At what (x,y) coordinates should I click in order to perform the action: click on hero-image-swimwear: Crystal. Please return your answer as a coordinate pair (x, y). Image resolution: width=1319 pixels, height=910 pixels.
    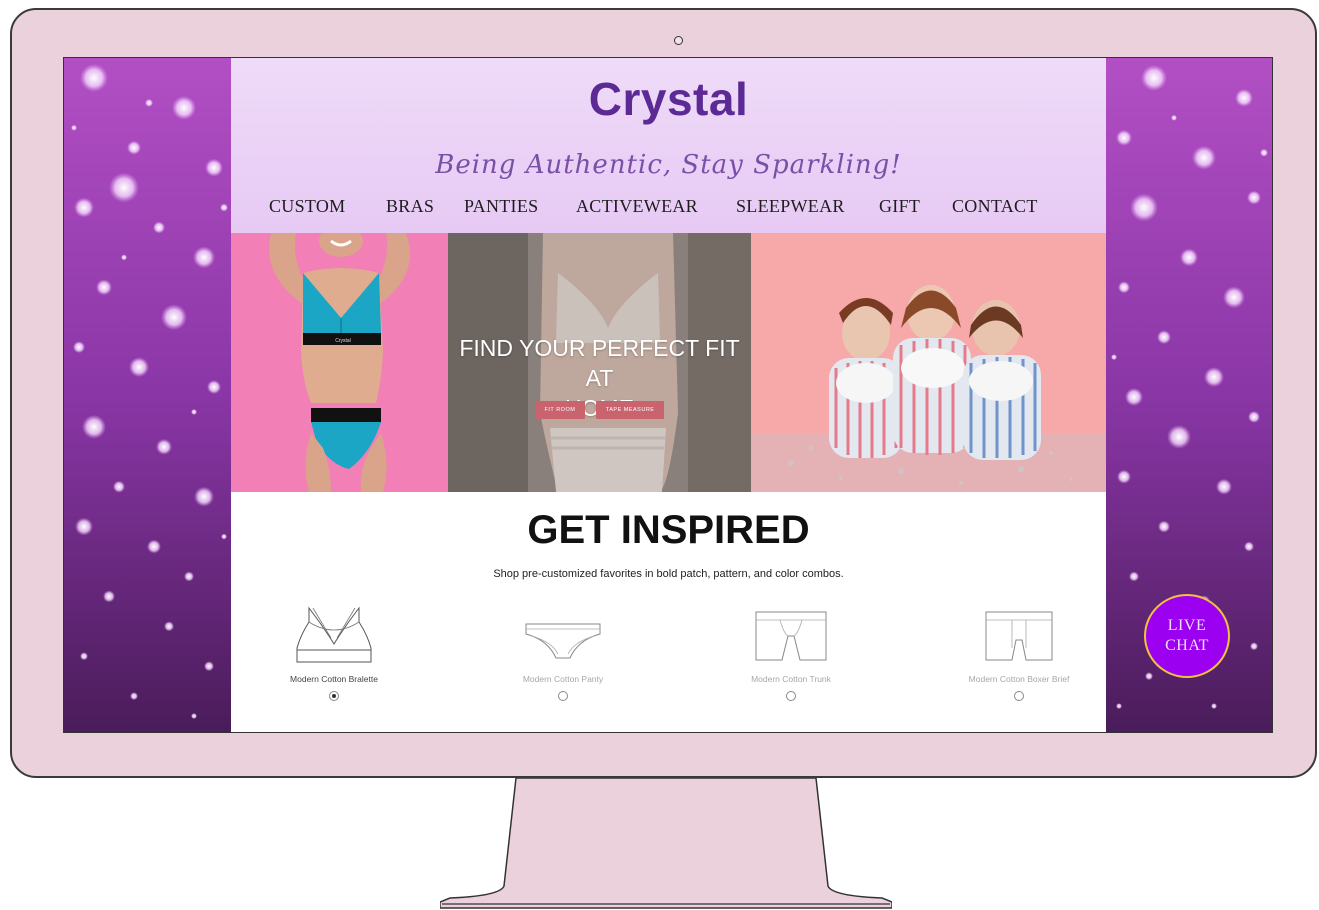
    Looking at the image, I should click on (339, 362).